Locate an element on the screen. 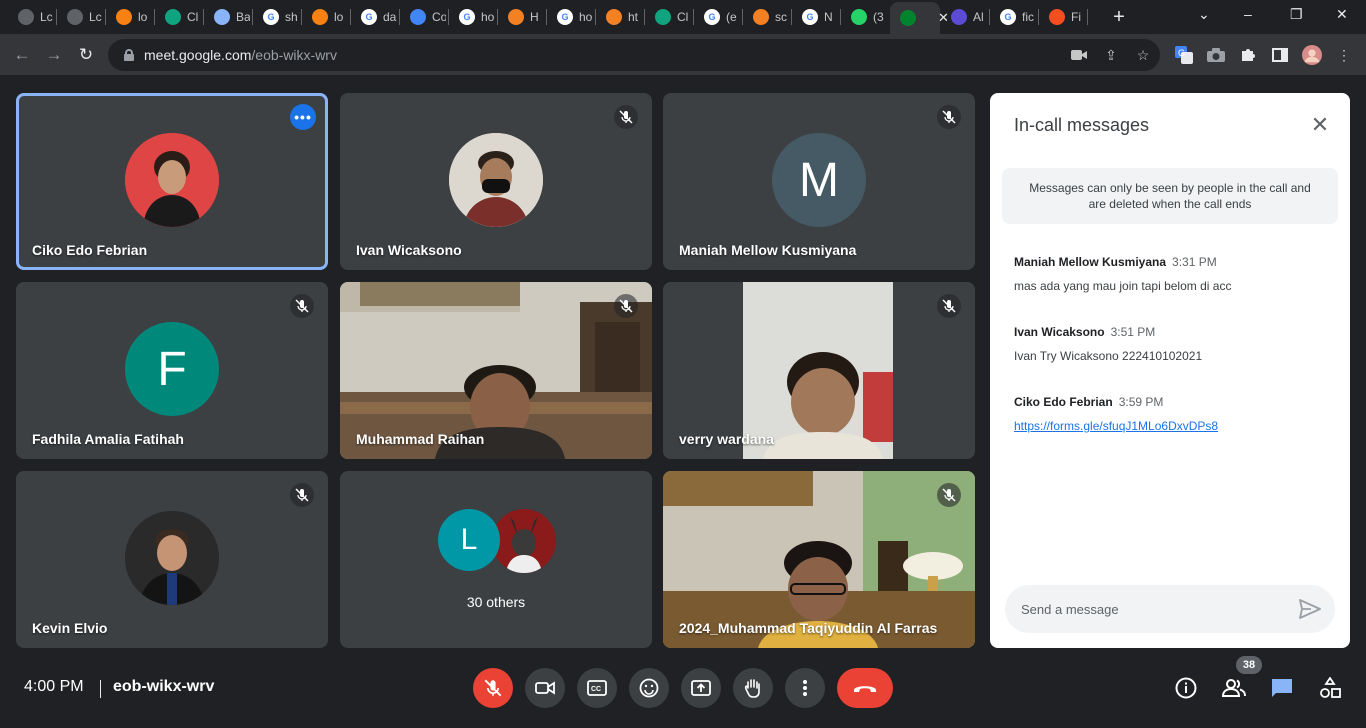 The width and height of the screenshot is (1366, 728). url-path: /eob-wikx-wrv is located at coordinates (294, 55).